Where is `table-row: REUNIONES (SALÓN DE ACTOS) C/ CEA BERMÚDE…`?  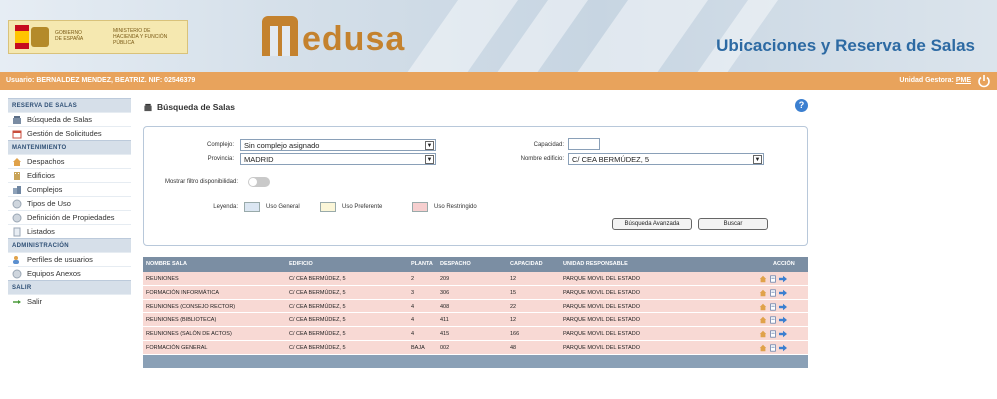
table-row: REUNIONES (SALÓN DE ACTOS) C/ CEA BERMÚDE… is located at coordinates (475, 334).